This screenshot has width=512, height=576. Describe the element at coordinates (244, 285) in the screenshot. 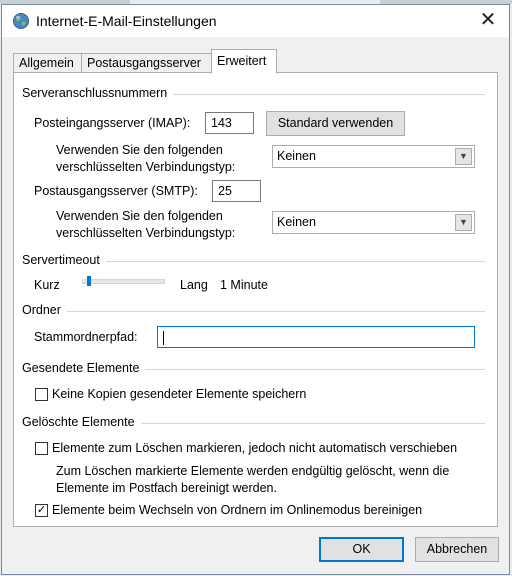

I see `timeout-value-label: 1 Minute` at that location.